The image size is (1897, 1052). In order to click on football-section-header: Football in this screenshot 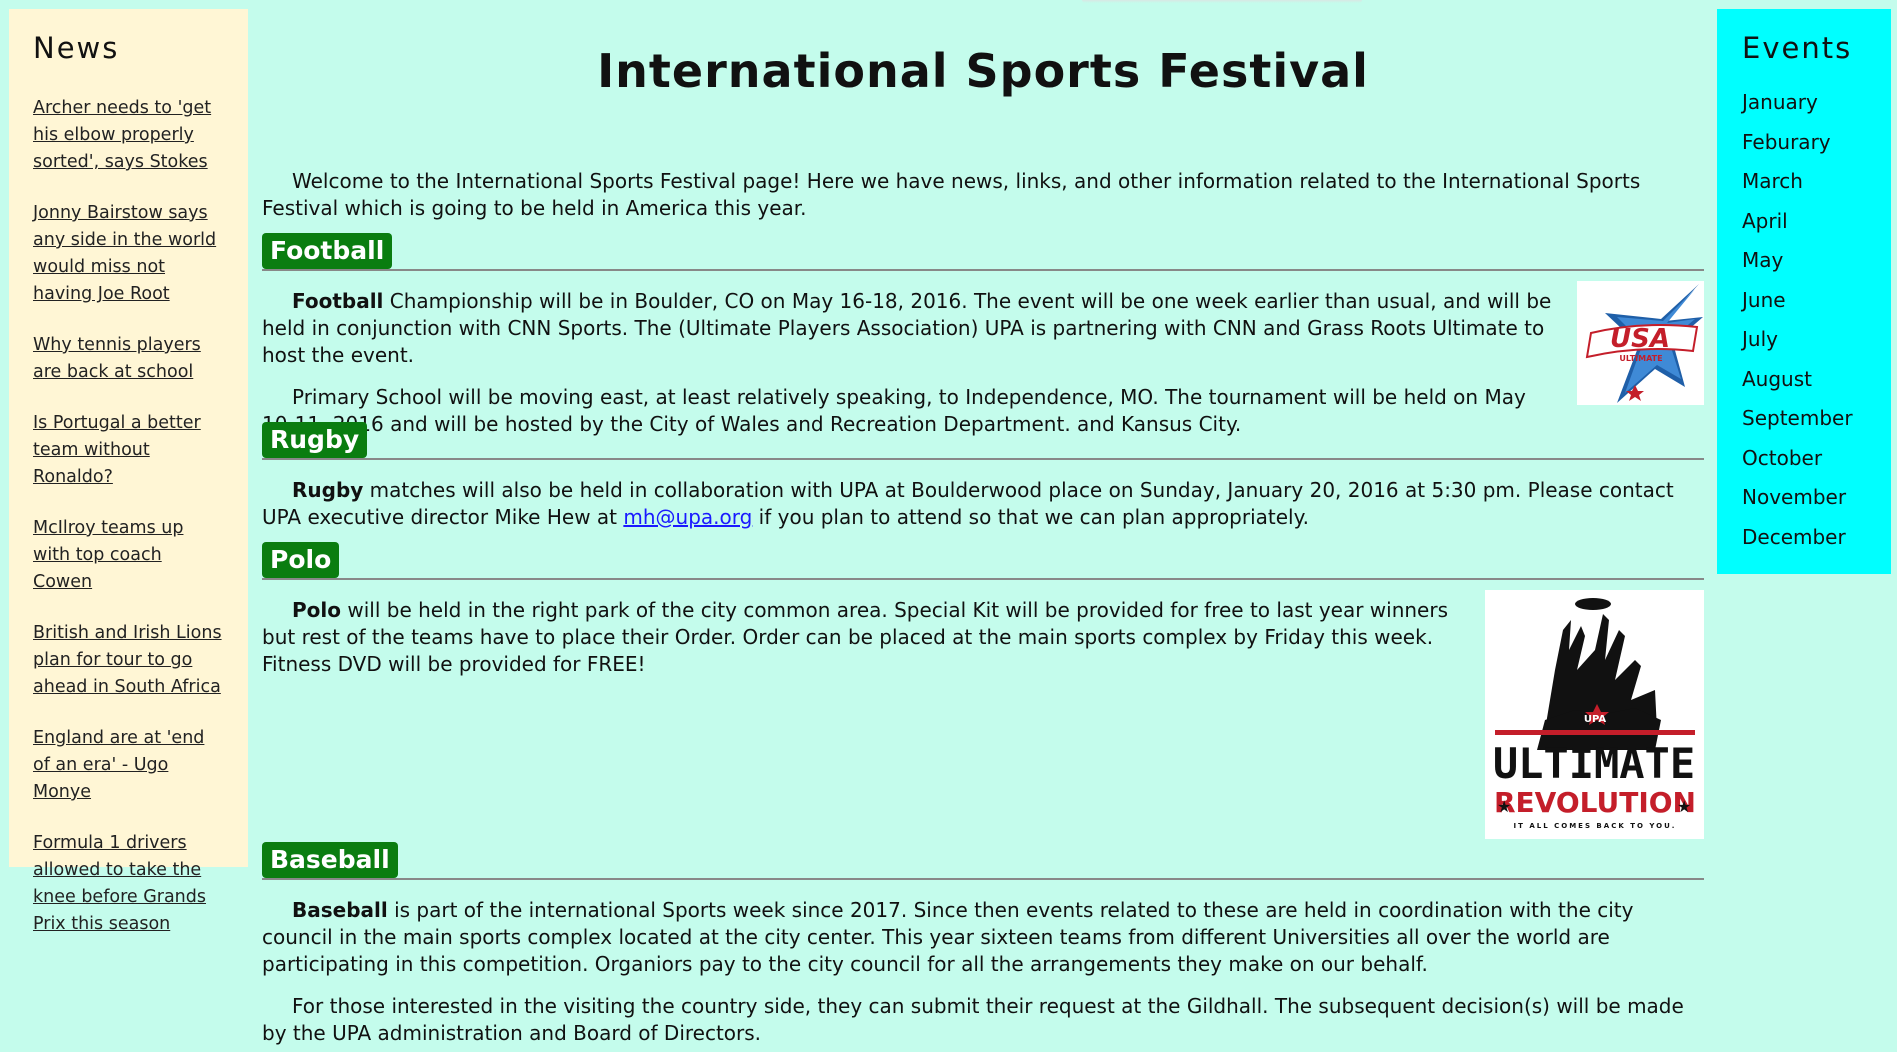, I will do `click(983, 252)`.